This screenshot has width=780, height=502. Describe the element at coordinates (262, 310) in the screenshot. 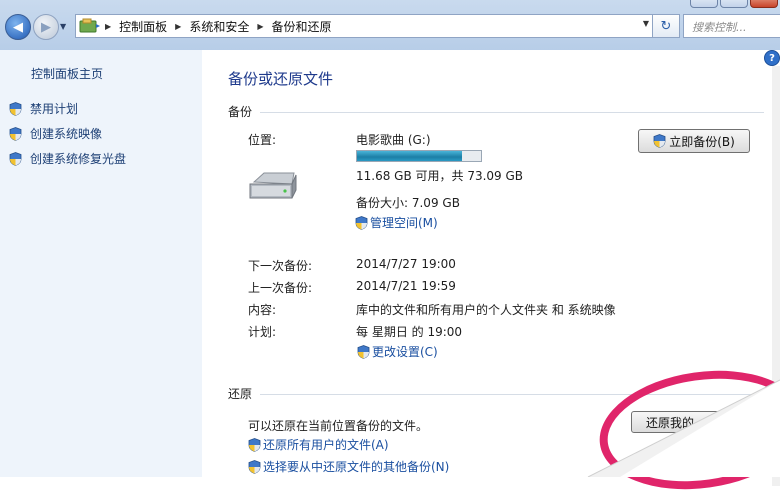

I see `contents-label: 内容:` at that location.